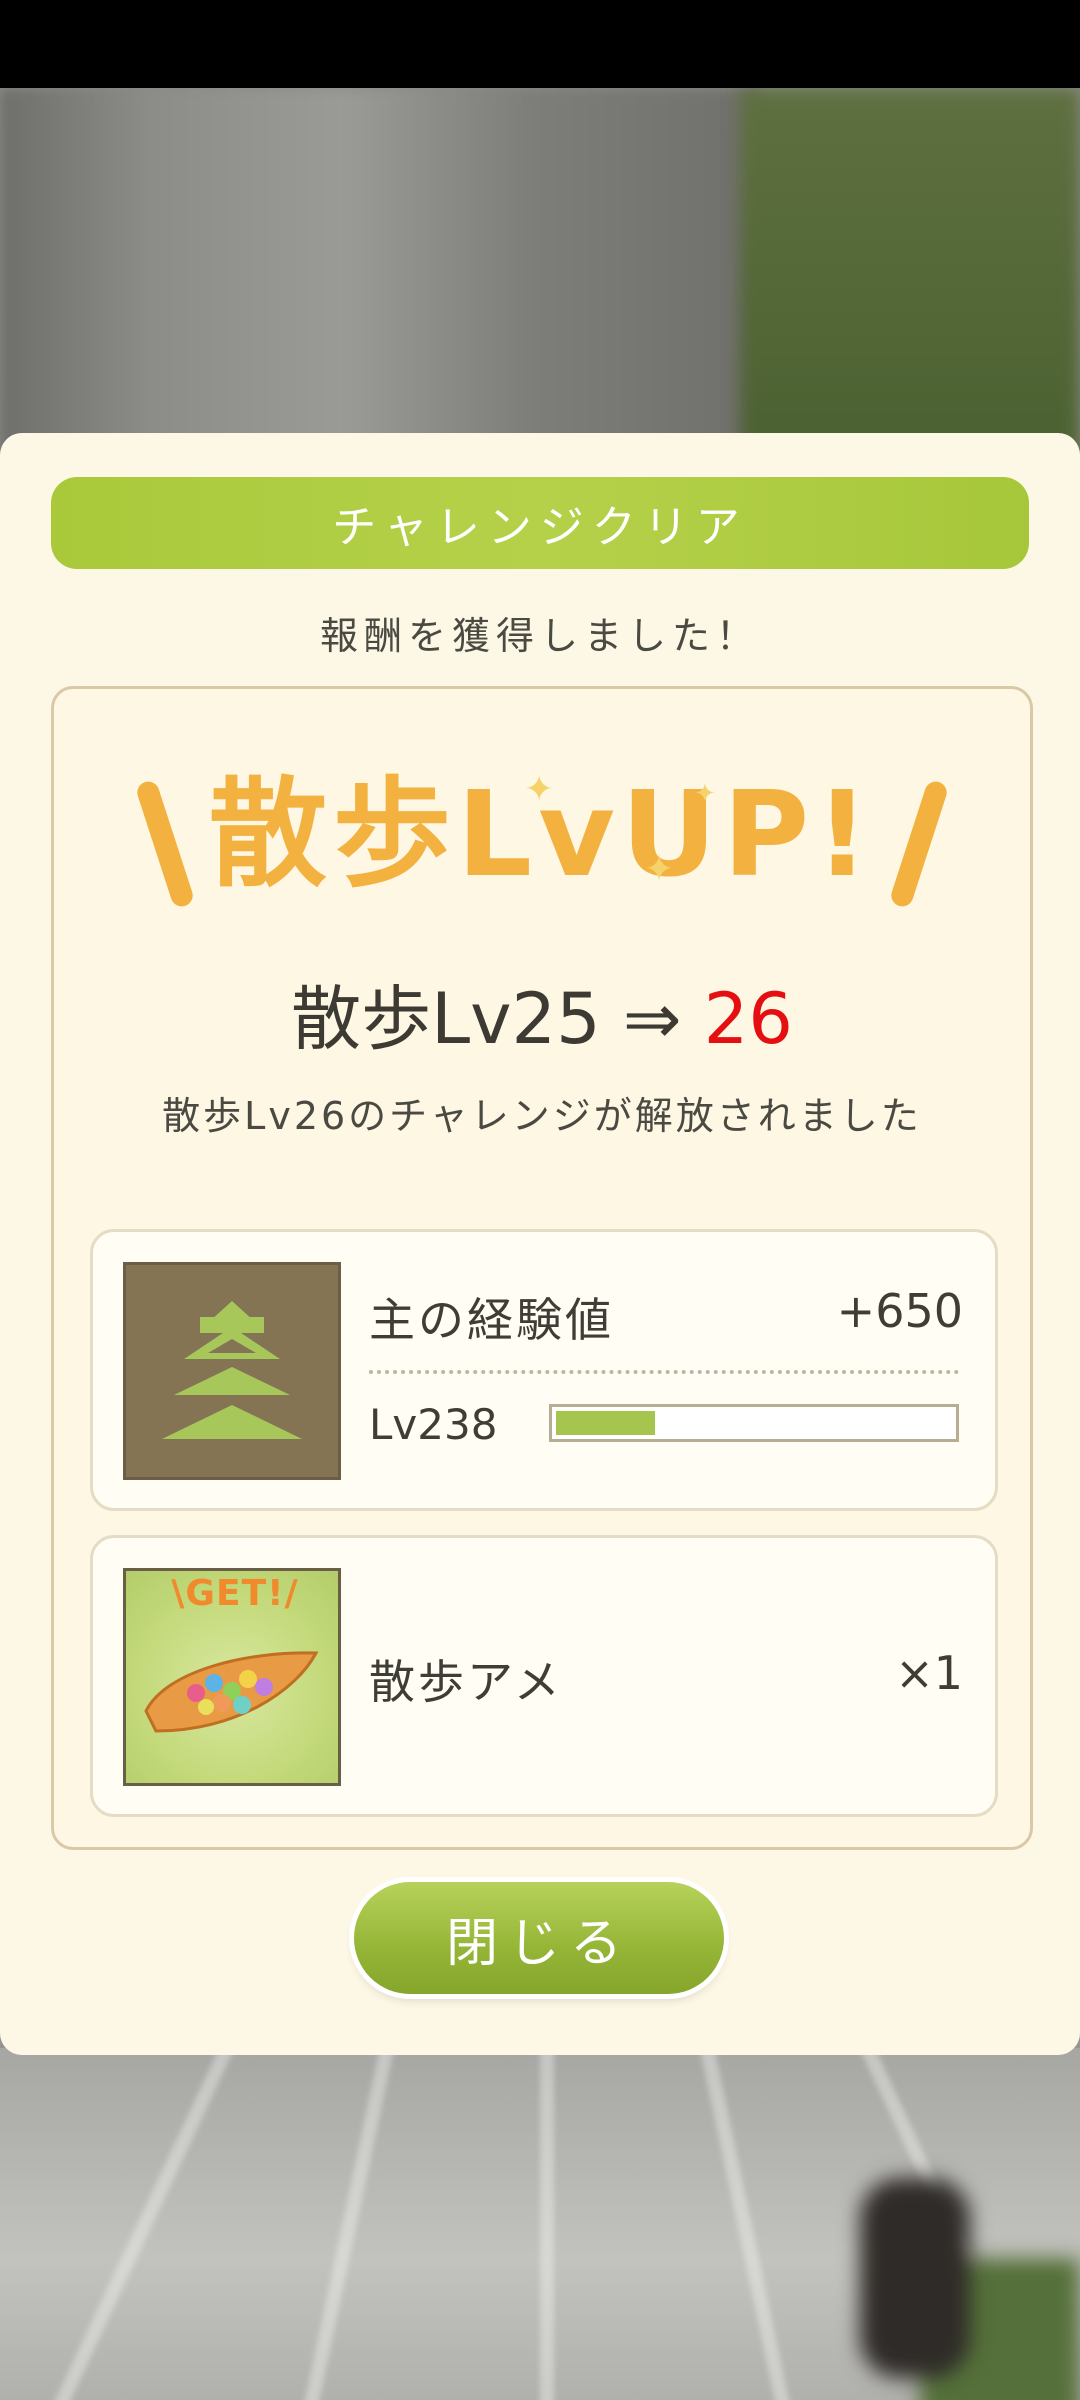 Image resolution: width=1080 pixels, height=2400 pixels. Describe the element at coordinates (540, 44) in the screenshot. I see `status-bar` at that location.